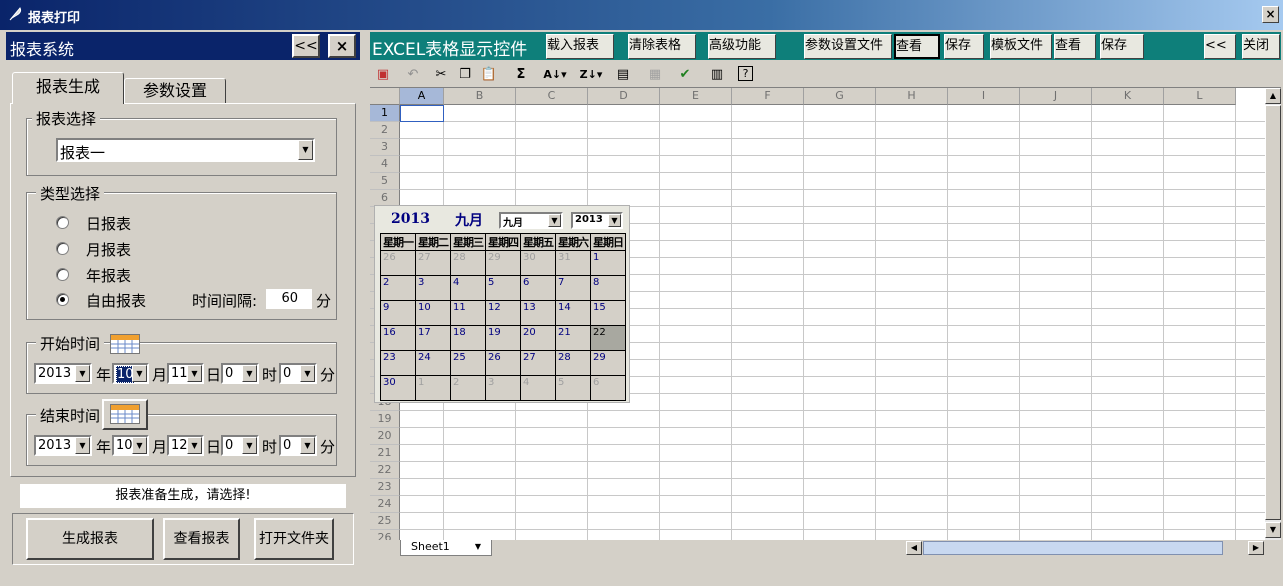  What do you see at coordinates (662, 46) in the screenshot?
I see `clear-table-button: 清除表格` at bounding box center [662, 46].